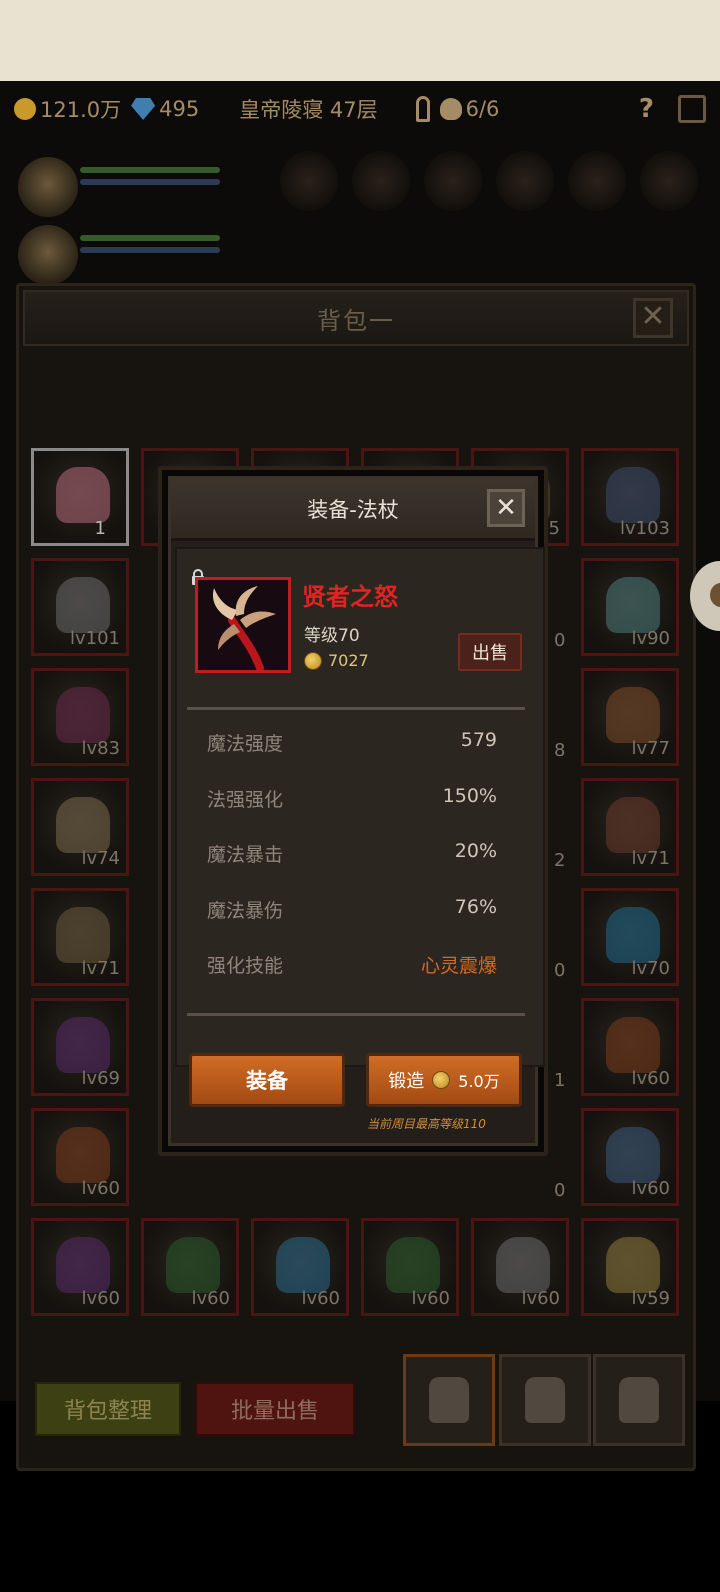 This screenshot has width=720, height=1592. I want to click on slot-level-label: lv101, so click(94, 638).